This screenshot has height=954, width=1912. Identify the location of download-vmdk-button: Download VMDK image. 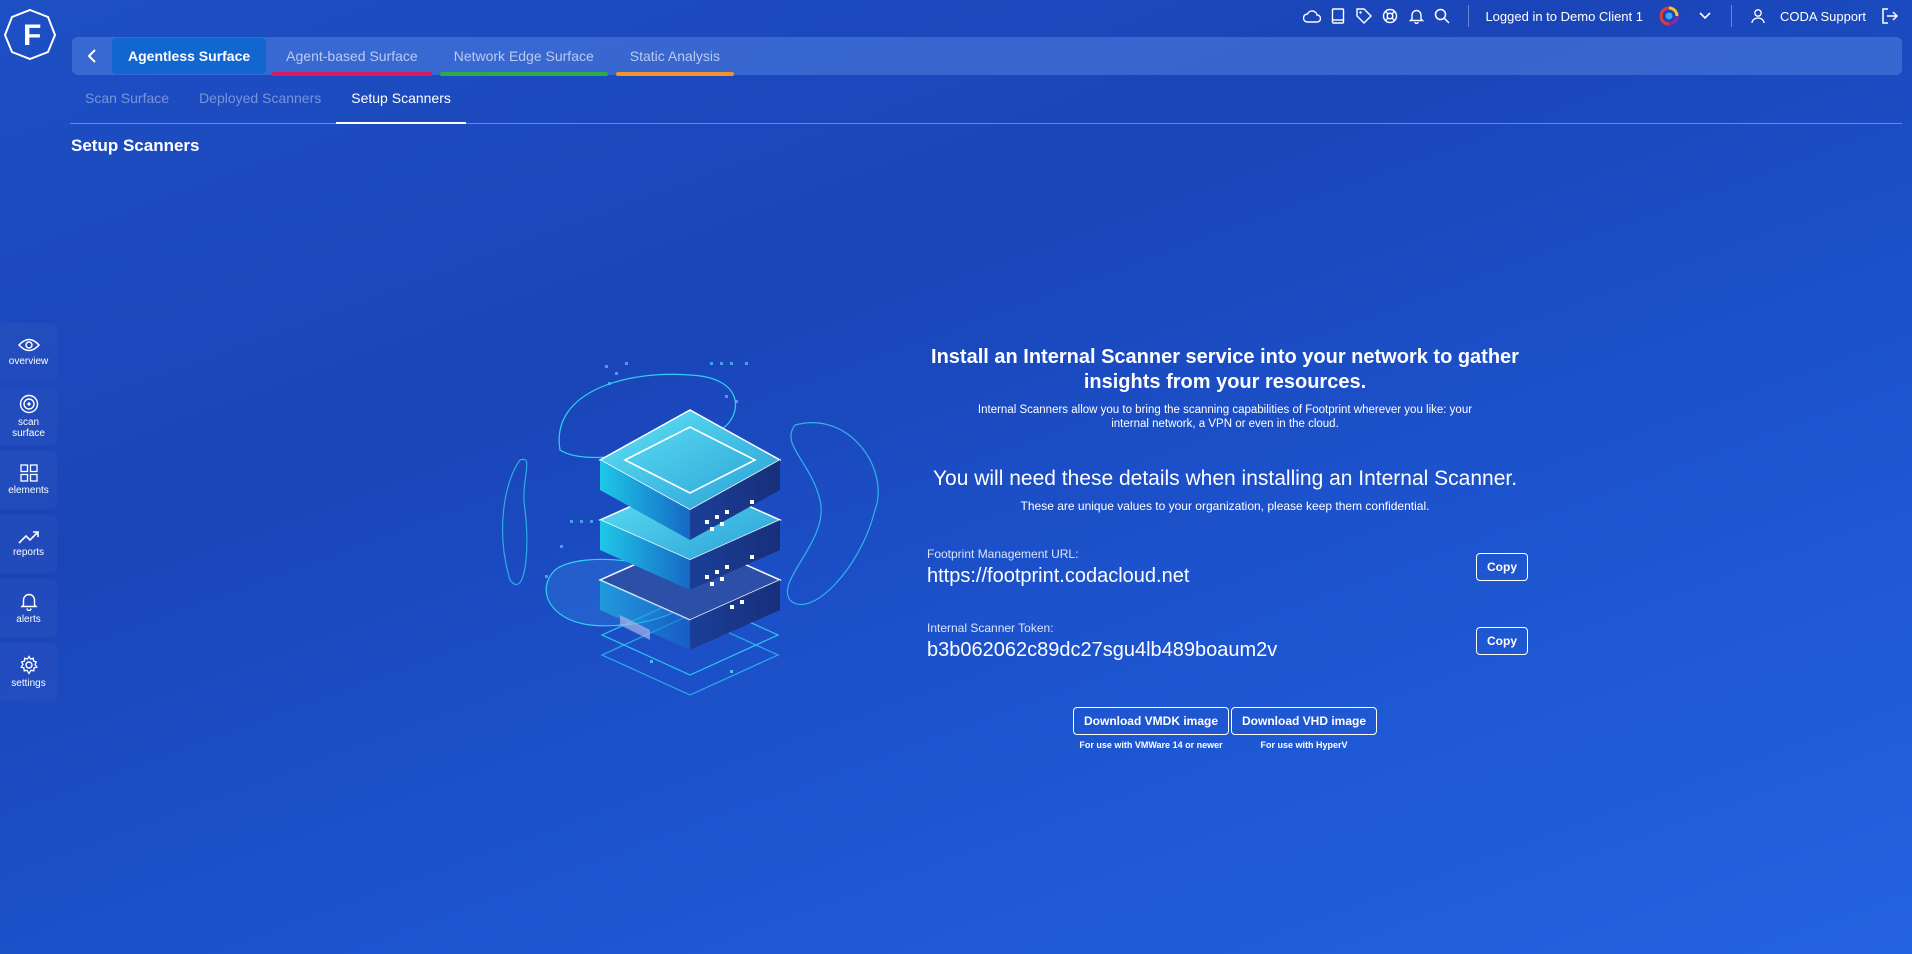
(1150, 721).